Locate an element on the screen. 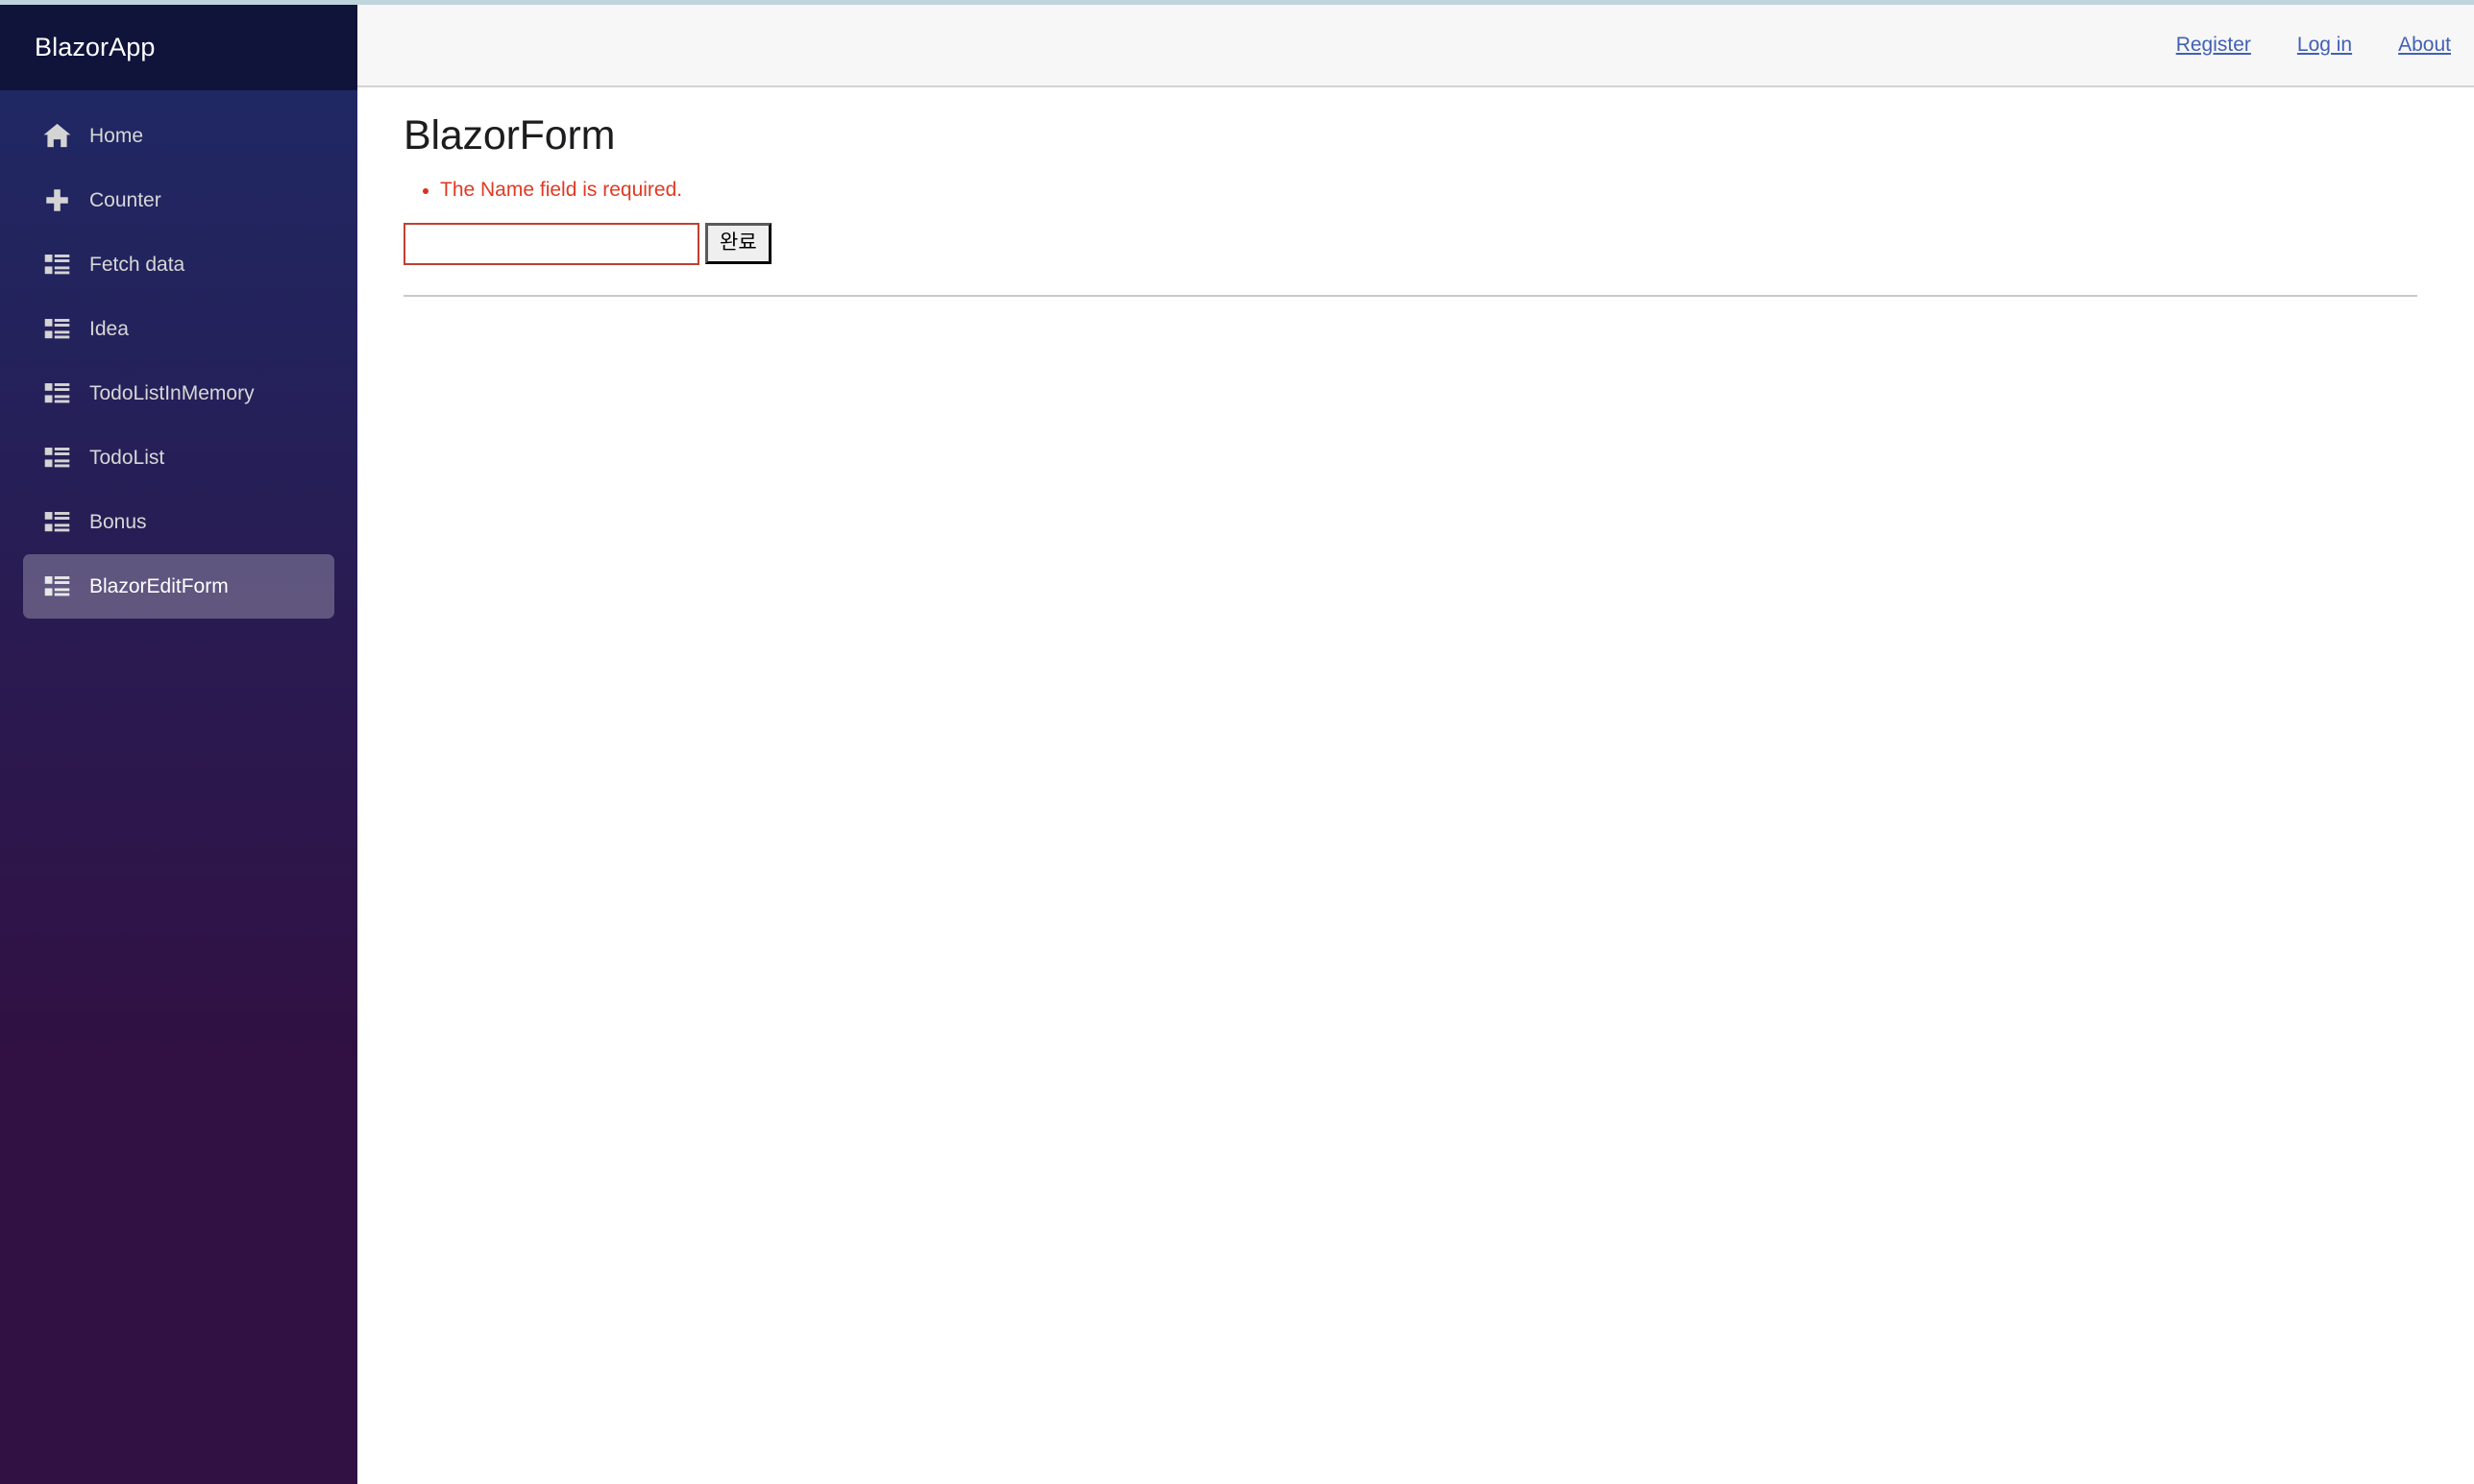  brand-link: BlazorApp is located at coordinates (95, 47).